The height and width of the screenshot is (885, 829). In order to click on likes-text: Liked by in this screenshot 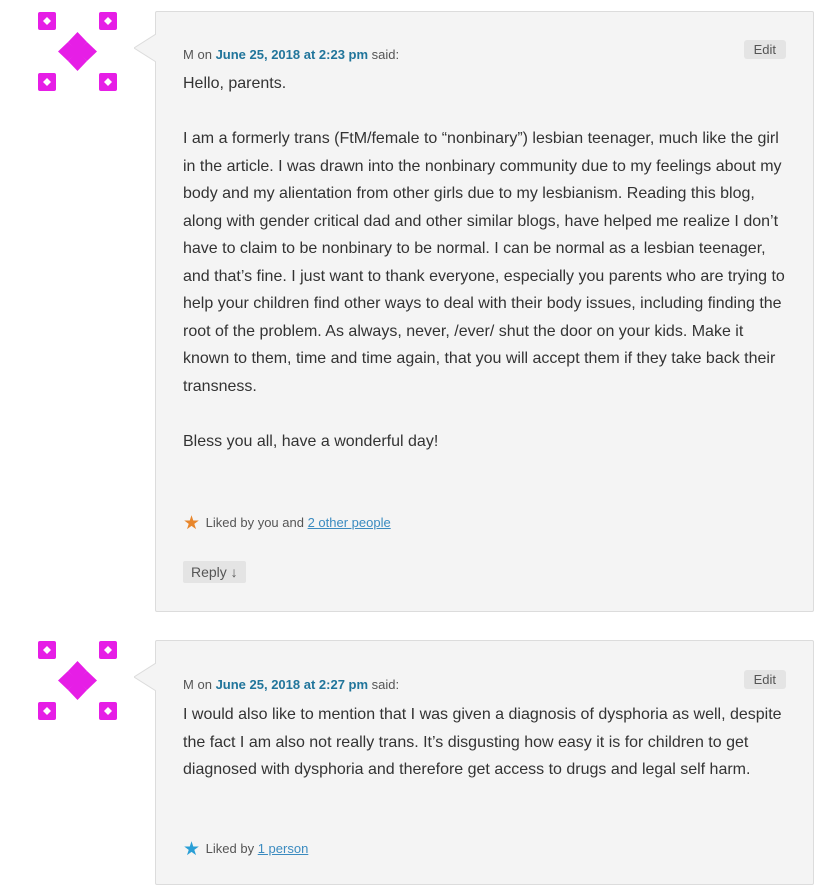, I will do `click(230, 848)`.